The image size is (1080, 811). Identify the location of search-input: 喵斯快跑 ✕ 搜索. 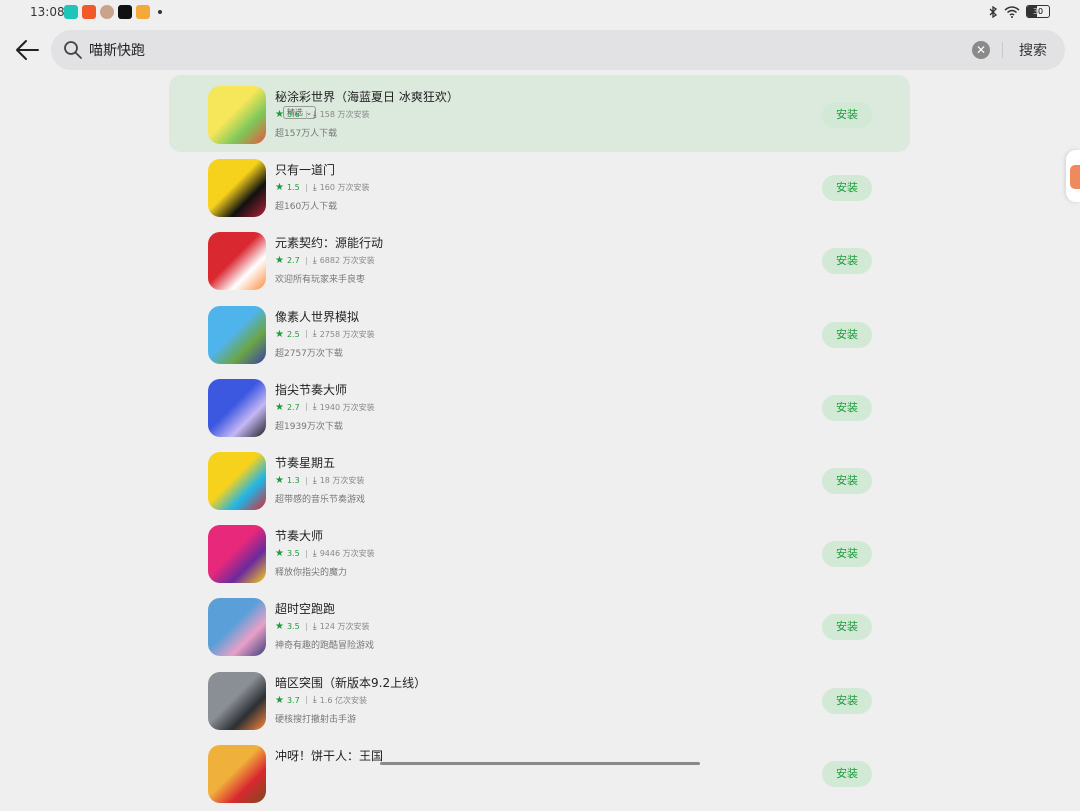
(558, 50).